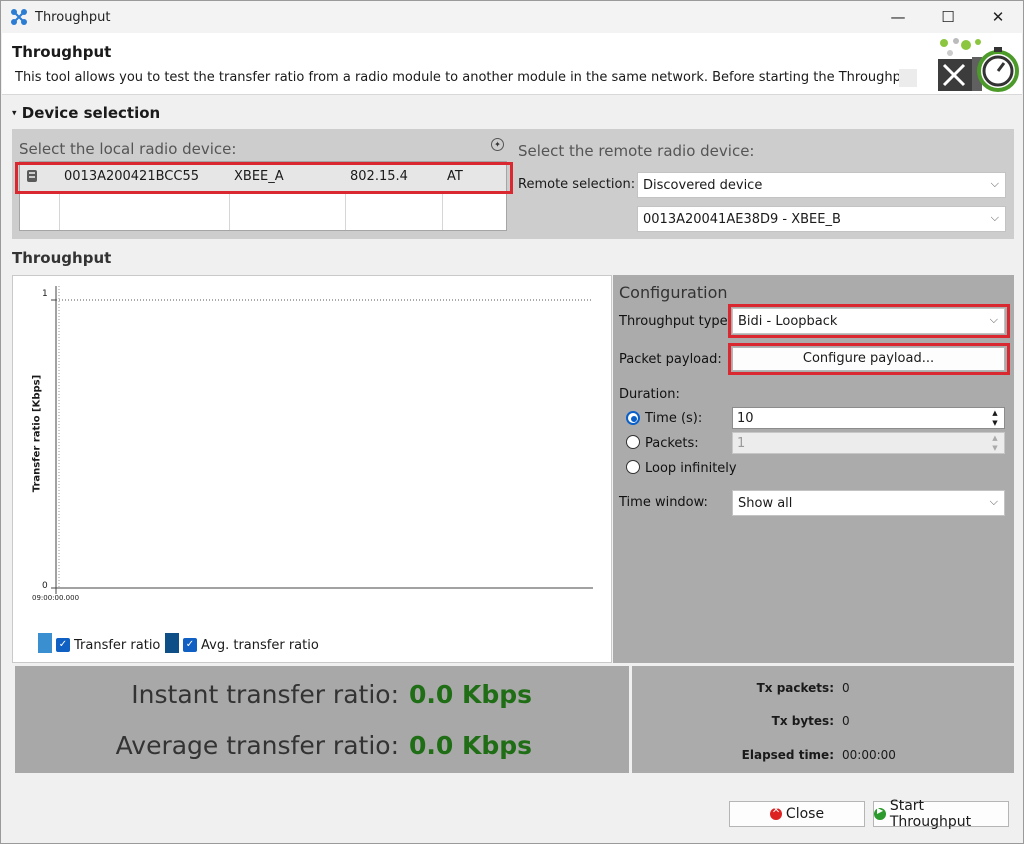  I want to click on header-title: Throughput, so click(62, 52).